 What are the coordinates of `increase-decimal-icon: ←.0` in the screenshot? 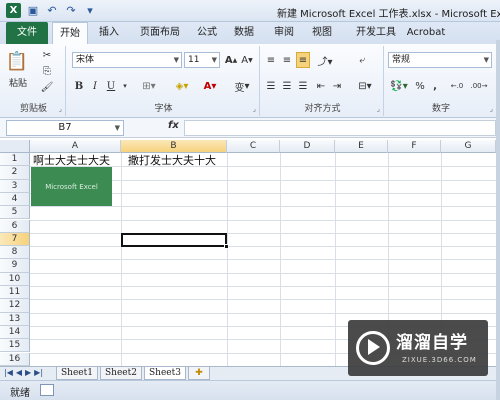 It's located at (457, 86).